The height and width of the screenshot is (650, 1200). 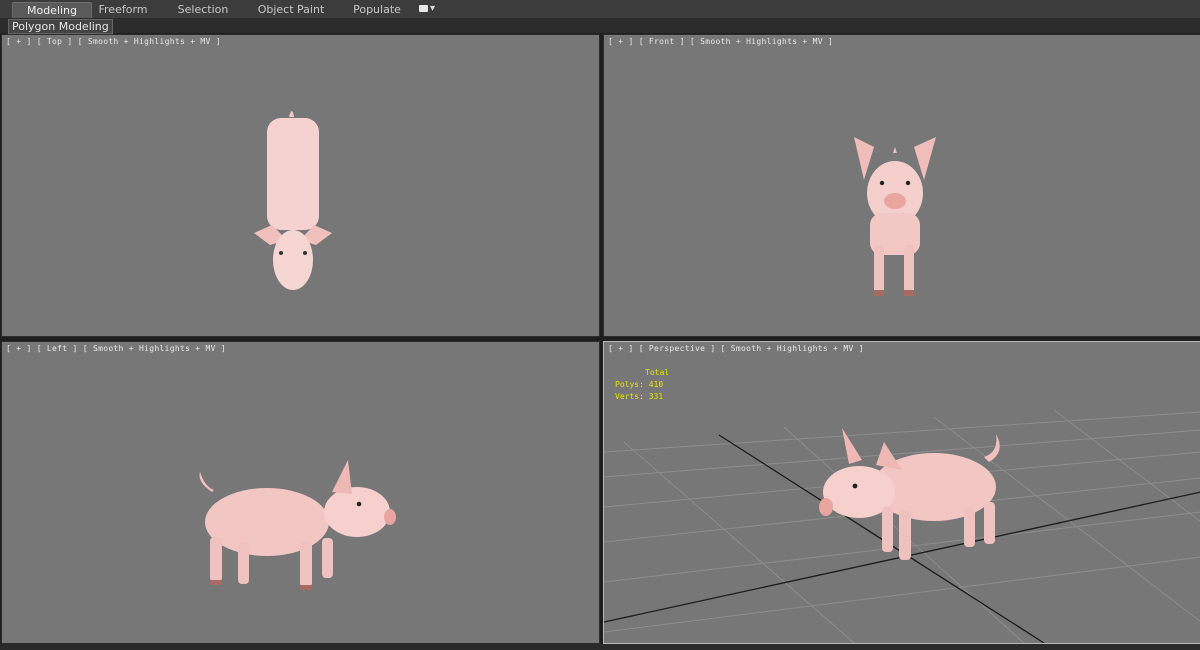 What do you see at coordinates (52, 10) in the screenshot?
I see `tab-modeling: Modeling` at bounding box center [52, 10].